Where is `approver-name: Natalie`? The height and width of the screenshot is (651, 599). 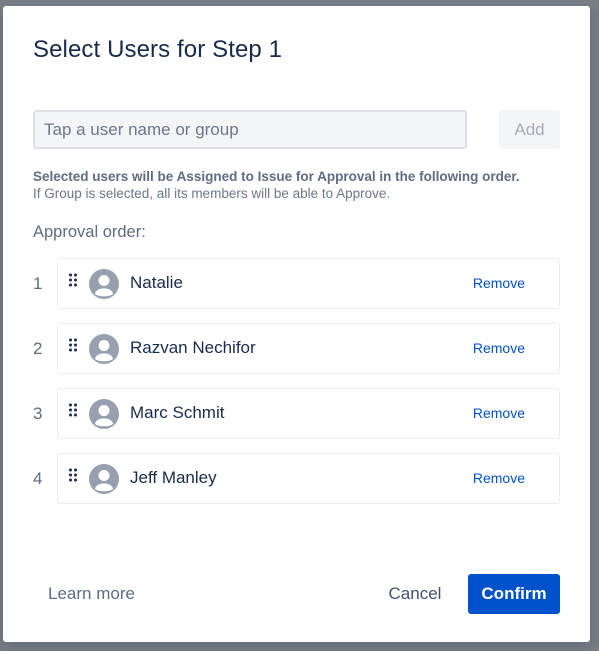
approver-name: Natalie is located at coordinates (156, 282).